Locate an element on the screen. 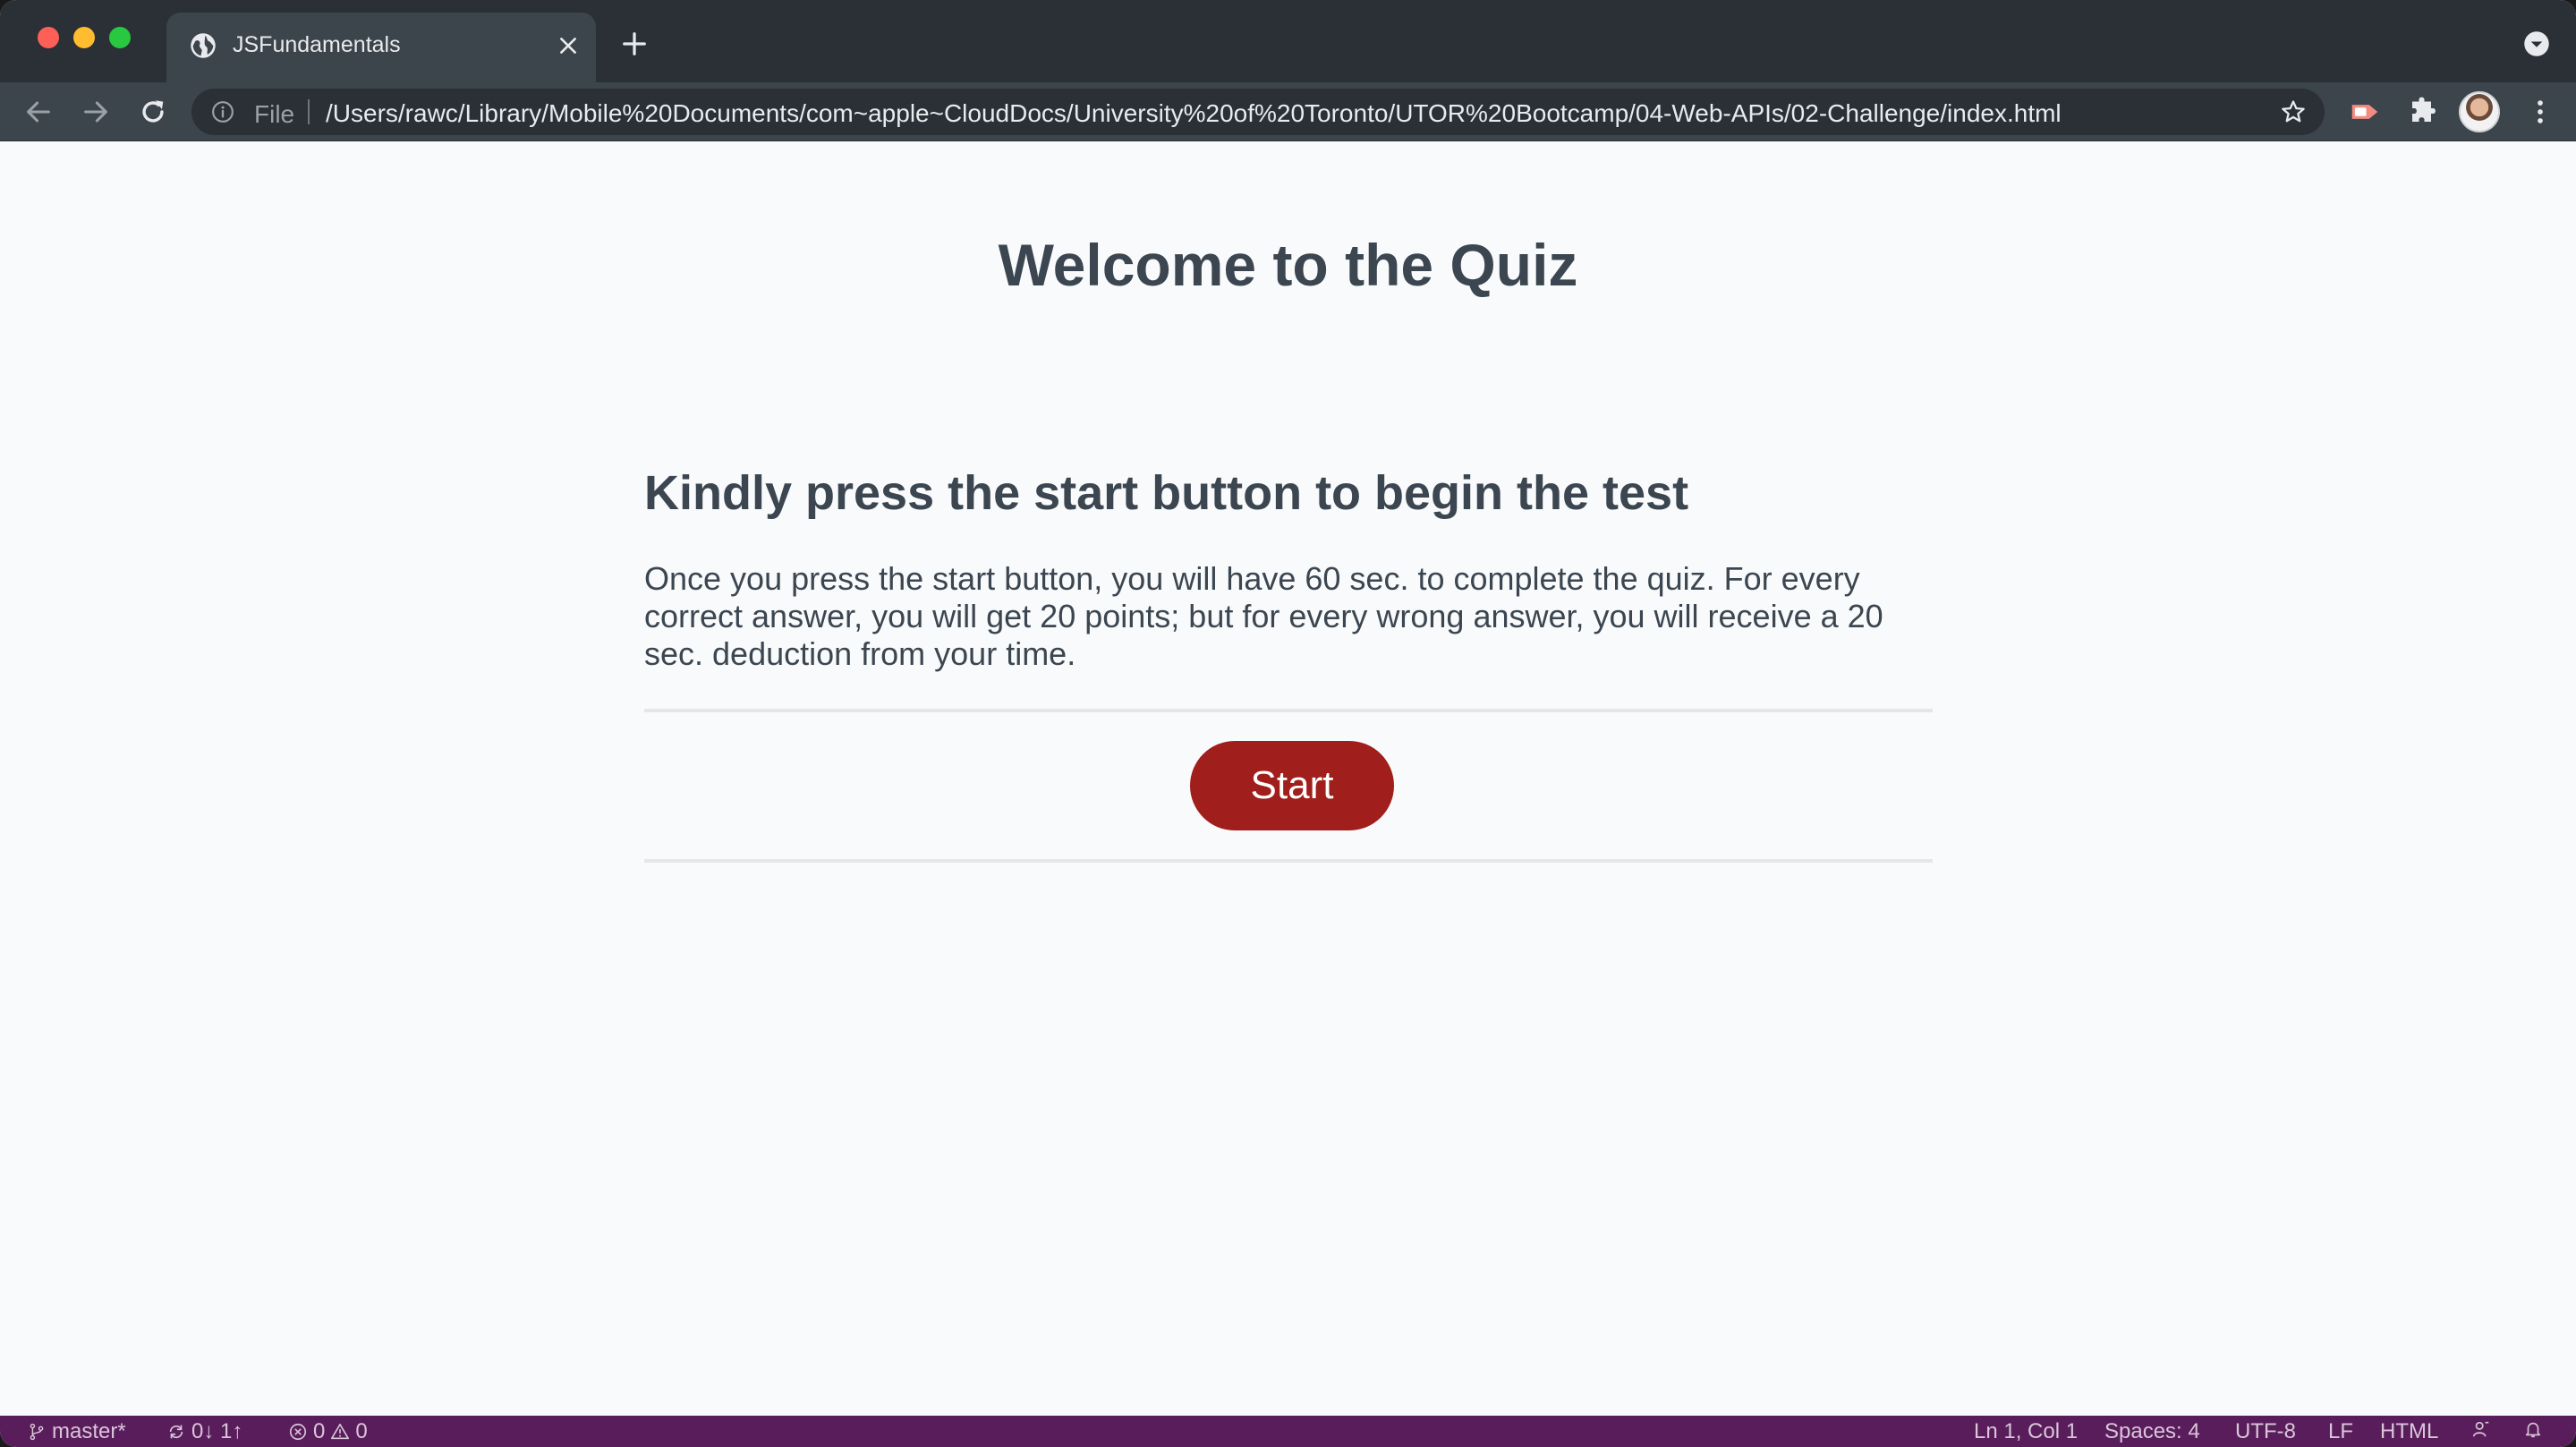  feedback is located at coordinates (2481, 1429).